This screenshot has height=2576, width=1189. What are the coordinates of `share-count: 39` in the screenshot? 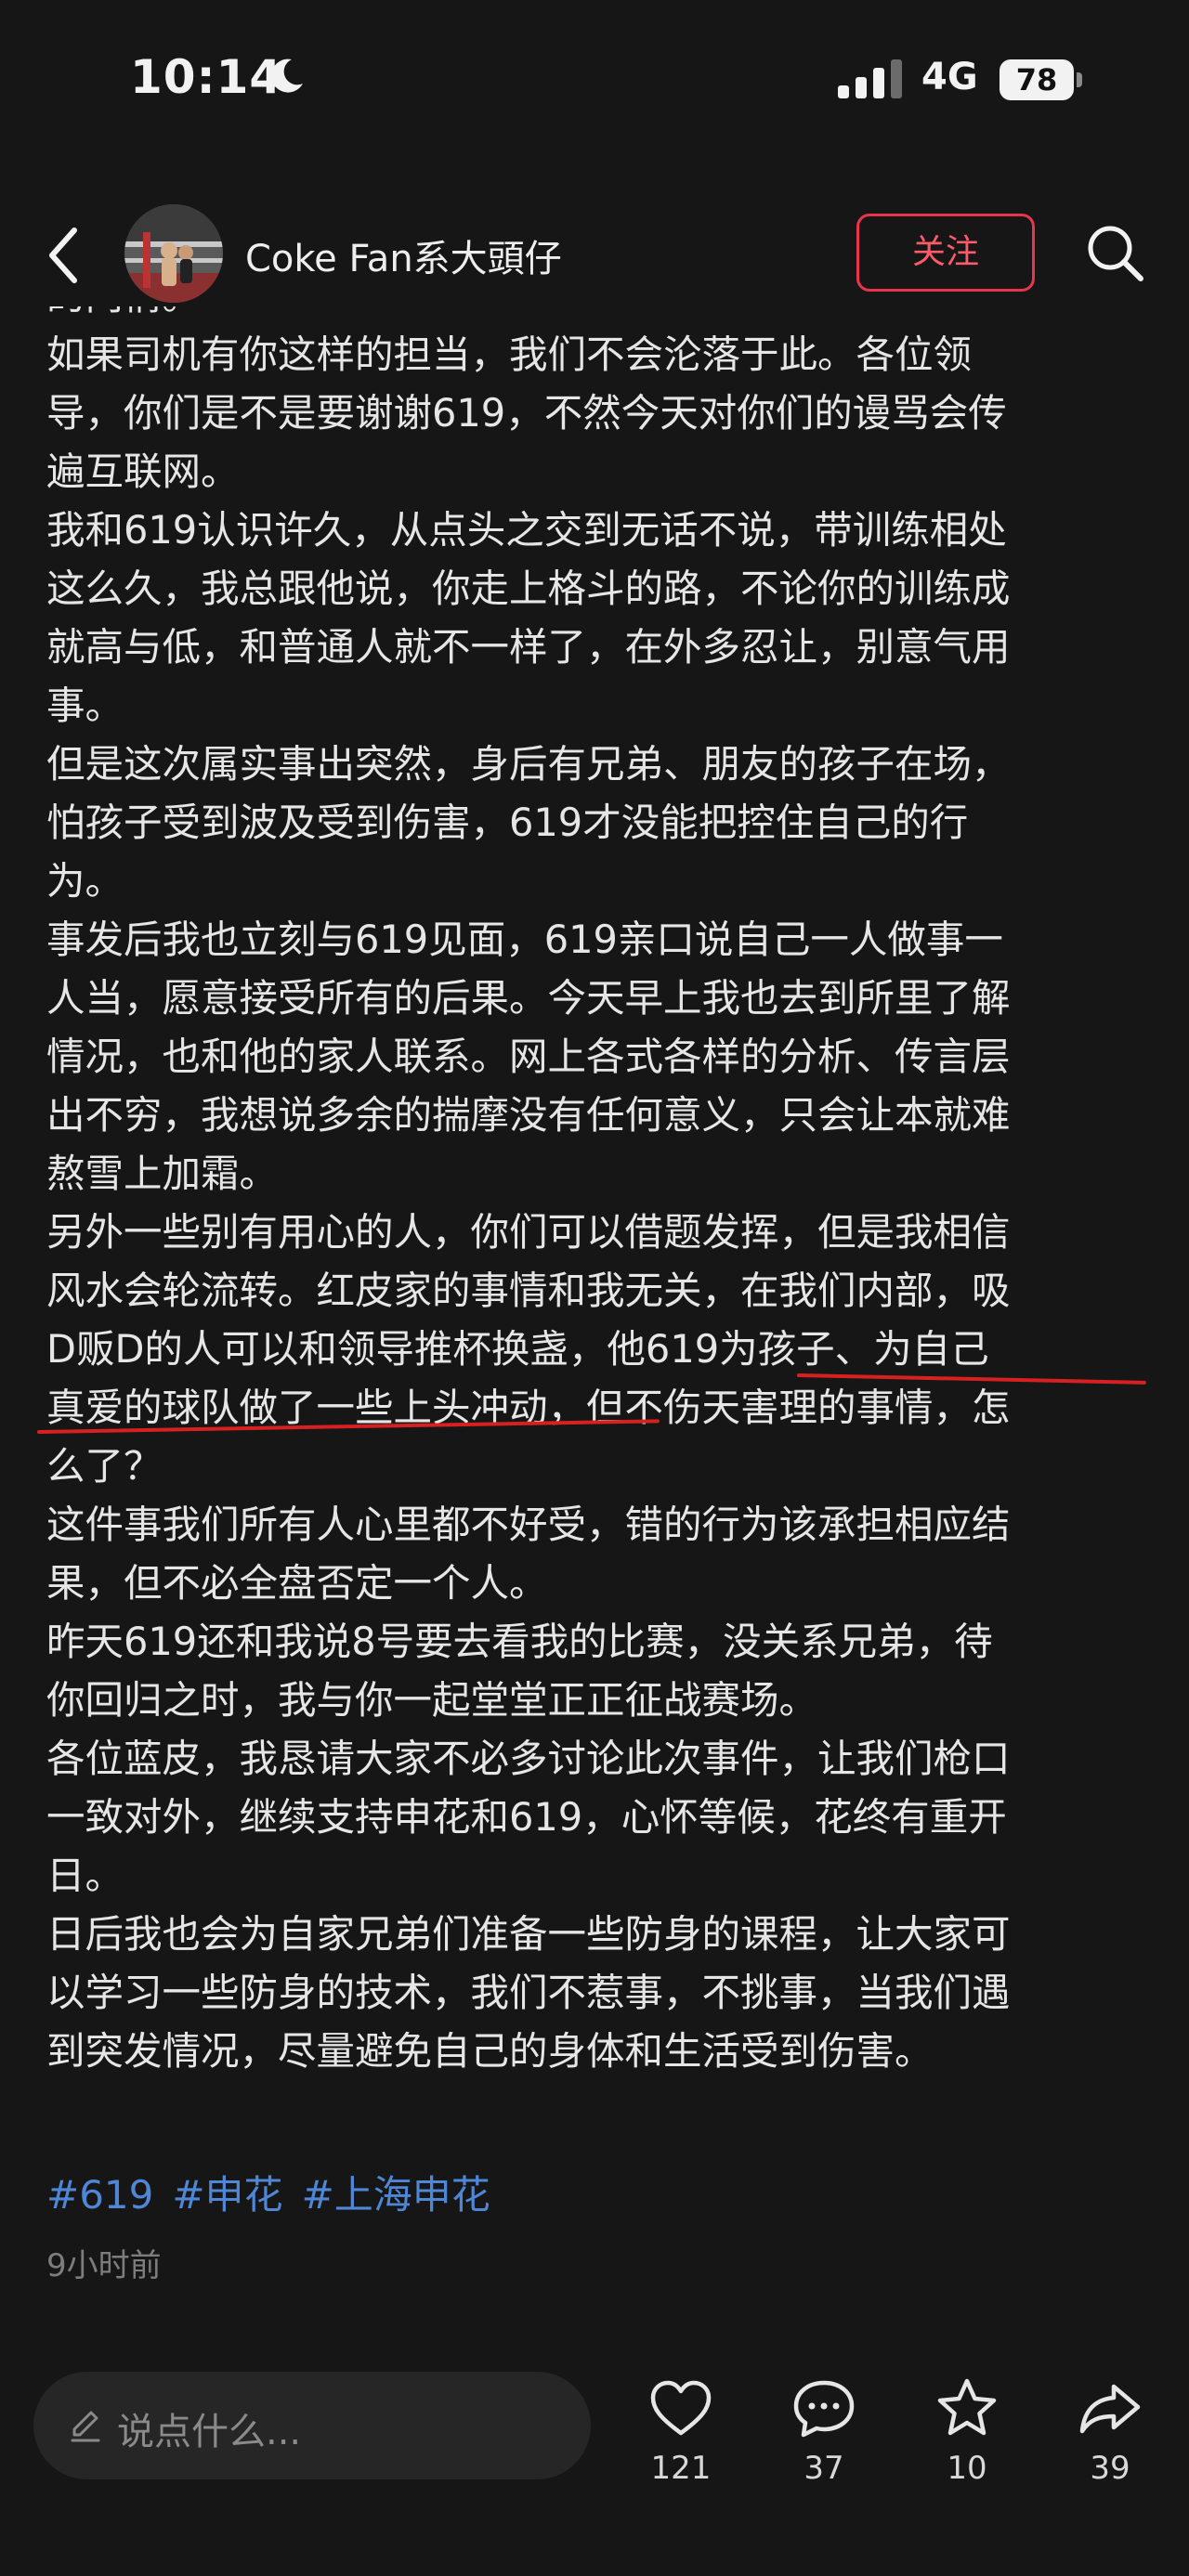 It's located at (1110, 2468).